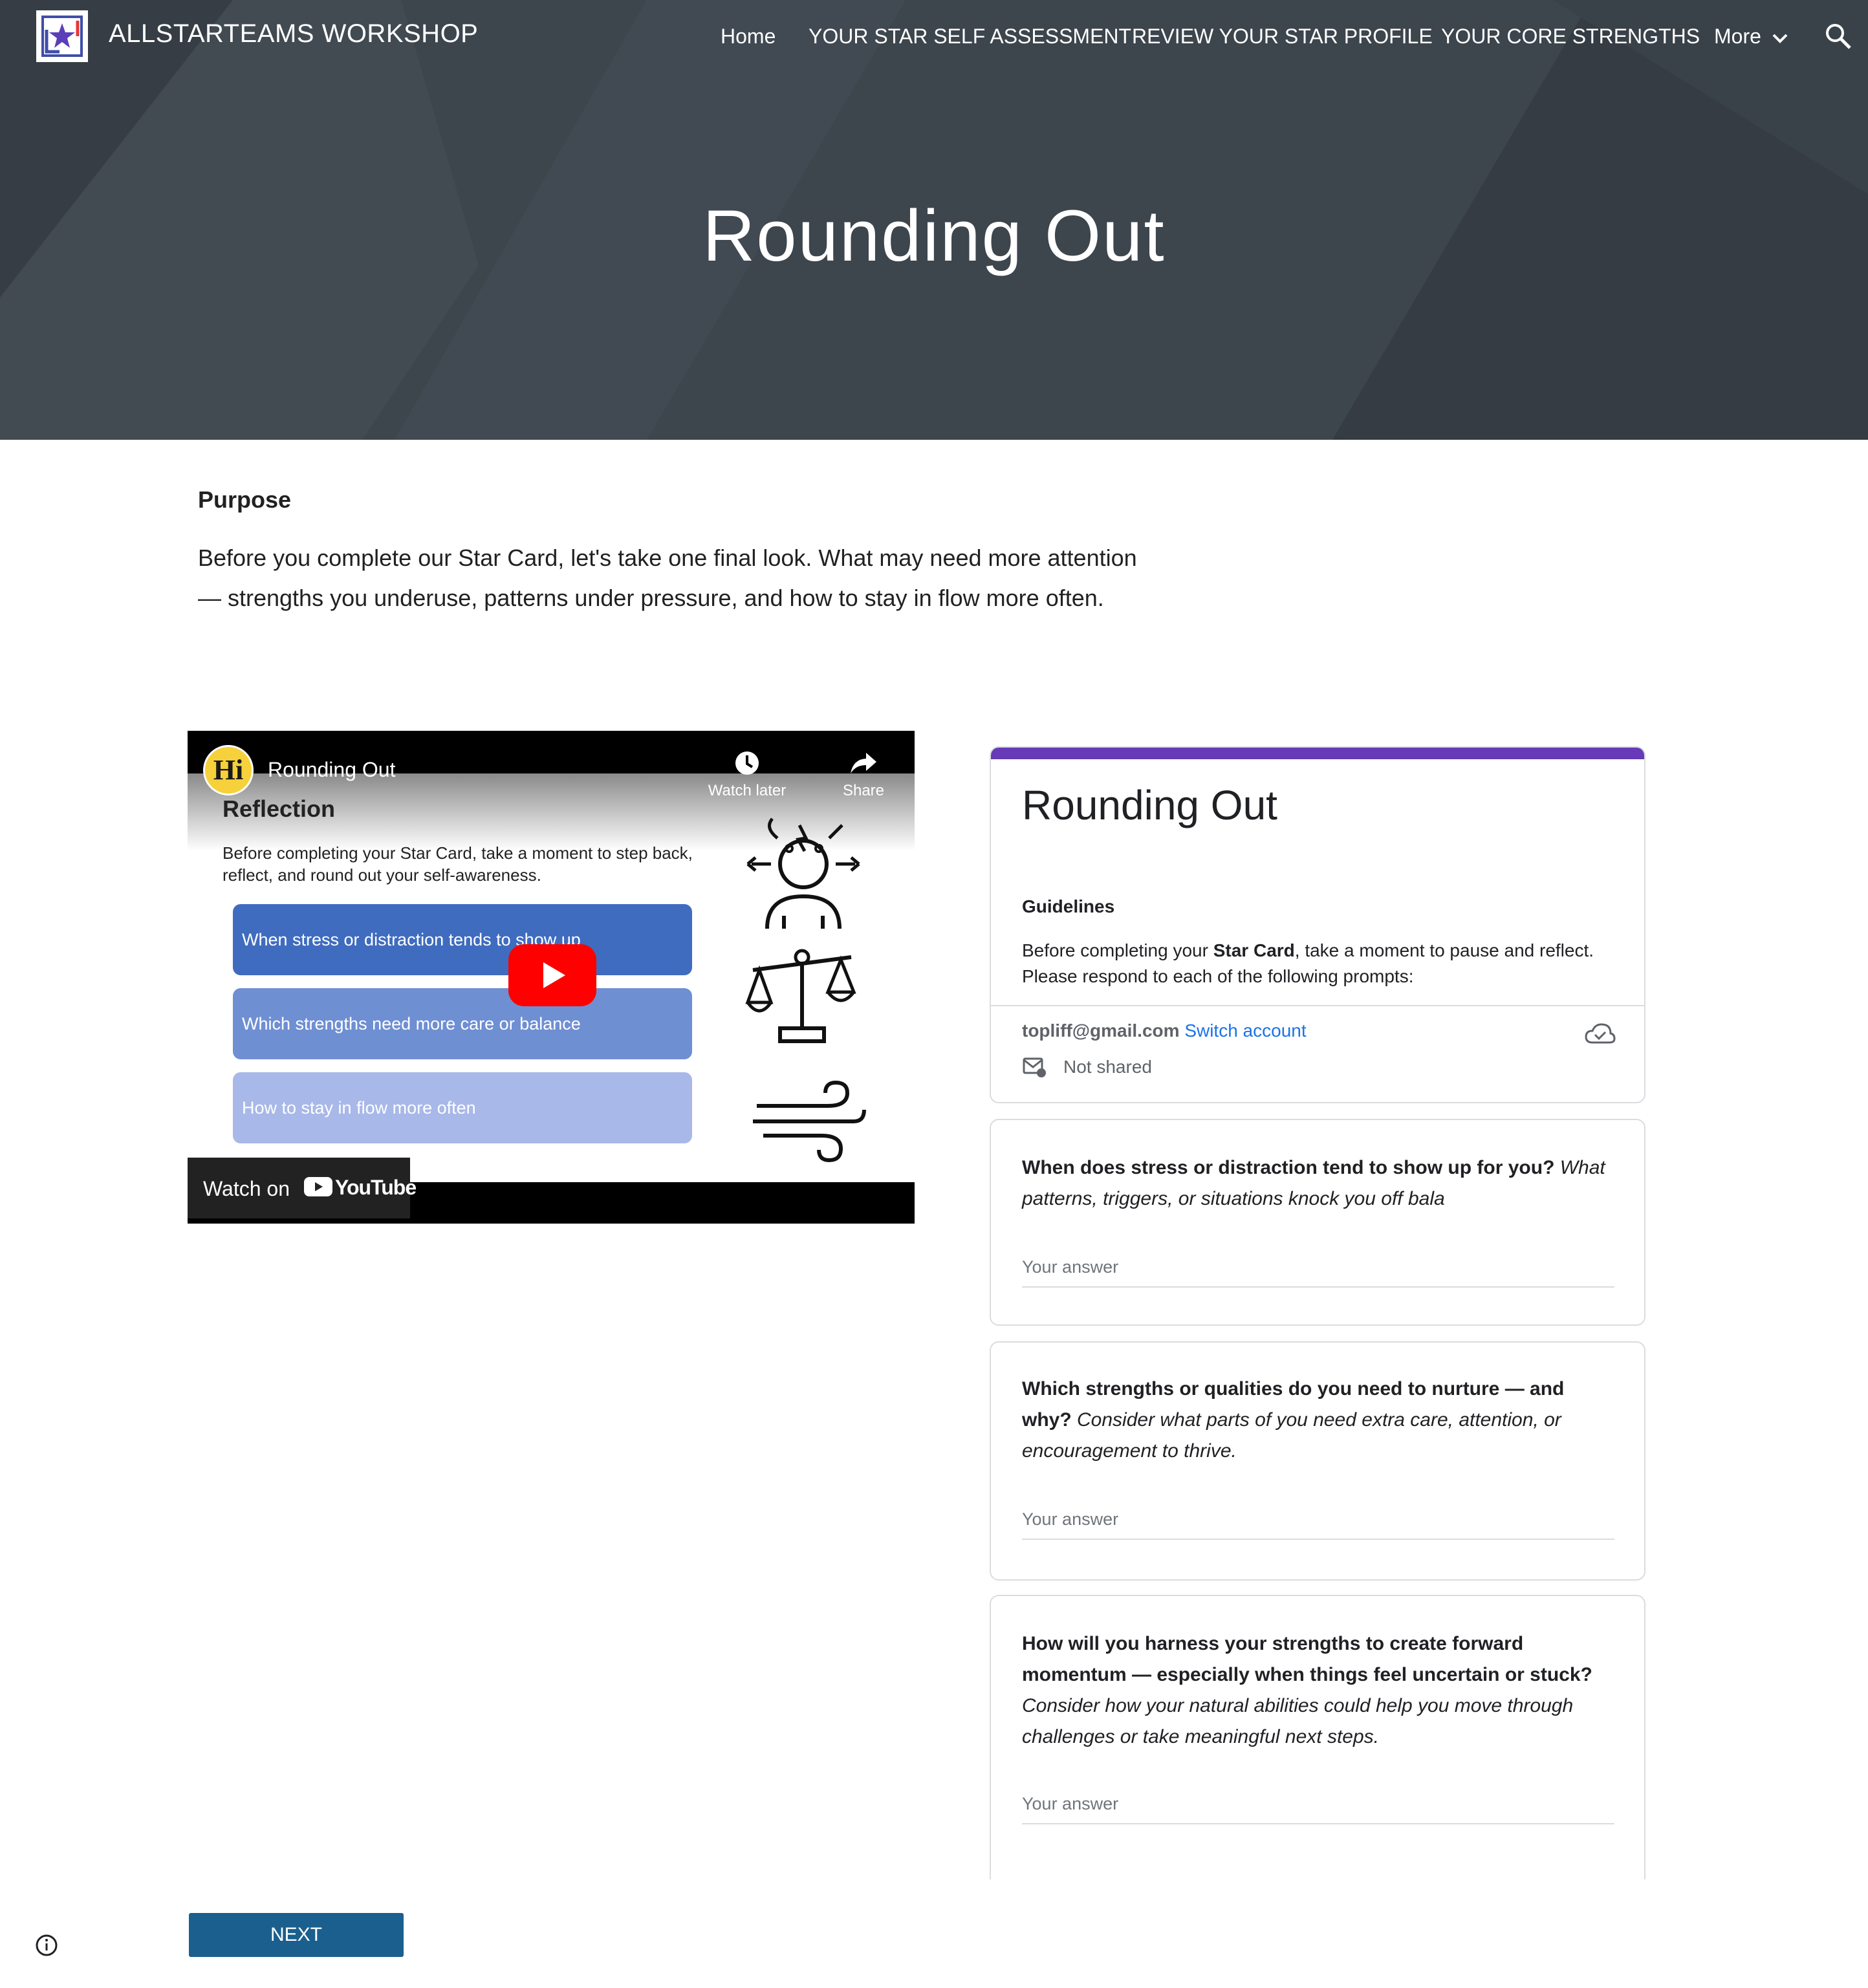  What do you see at coordinates (748, 37) in the screenshot?
I see `nav-home: Home` at bounding box center [748, 37].